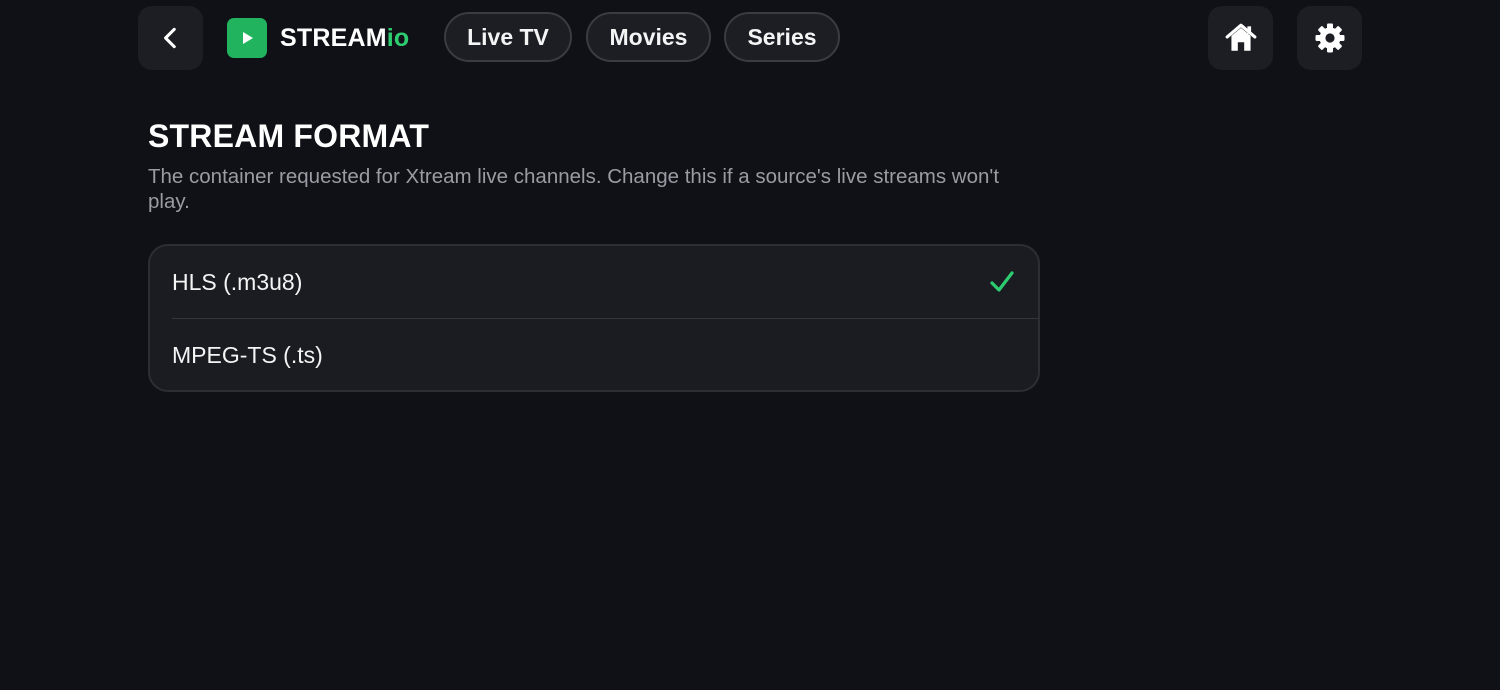  Describe the element at coordinates (237, 282) in the screenshot. I see `option-label: HLS (.m3u8)` at that location.